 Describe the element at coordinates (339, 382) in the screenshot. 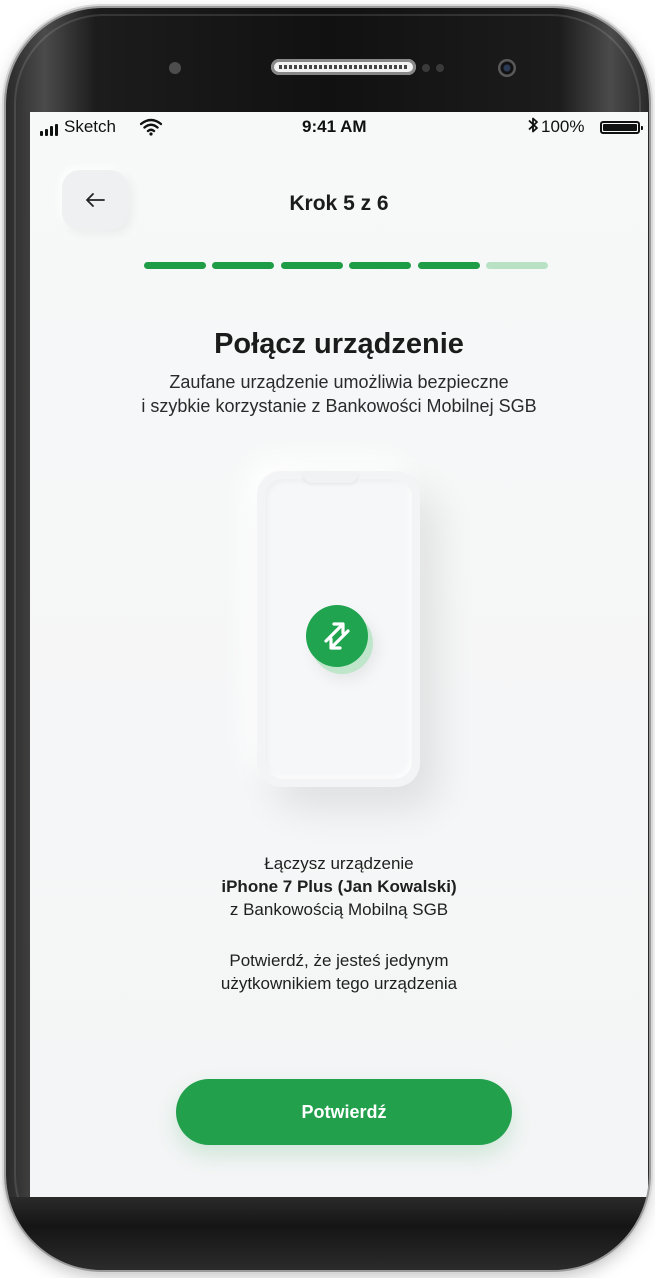

I see `subtitle-line: Zaufane urządzenie umożliwia bezpieczne` at that location.